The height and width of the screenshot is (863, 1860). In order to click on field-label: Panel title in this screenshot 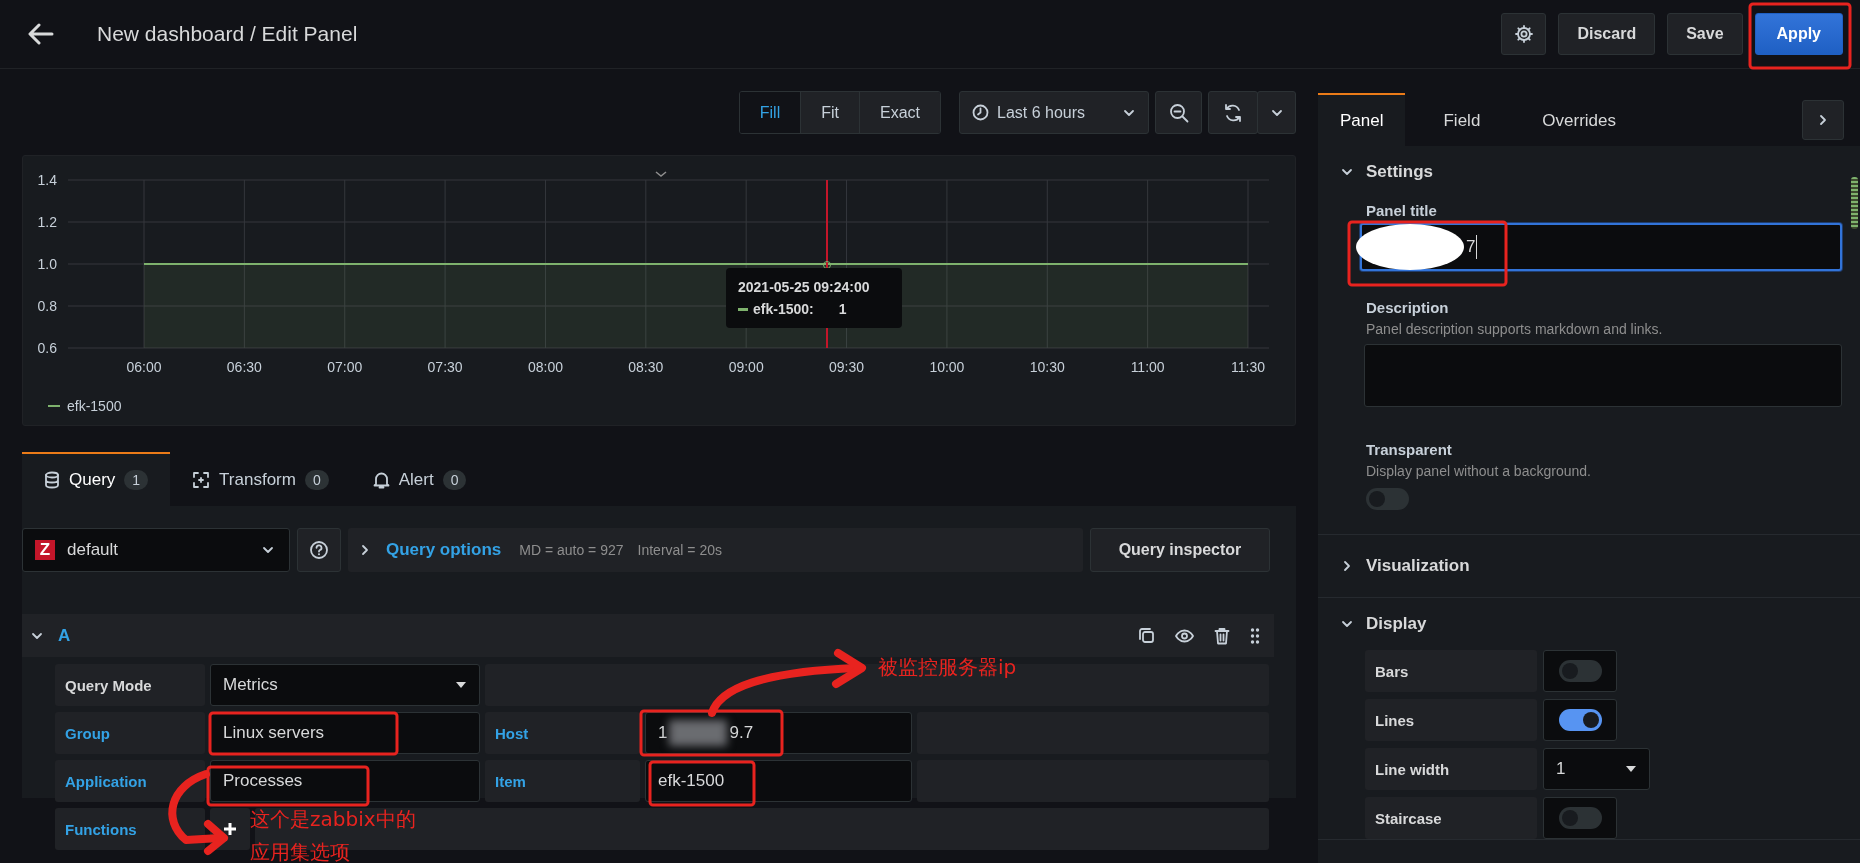, I will do `click(1402, 210)`.